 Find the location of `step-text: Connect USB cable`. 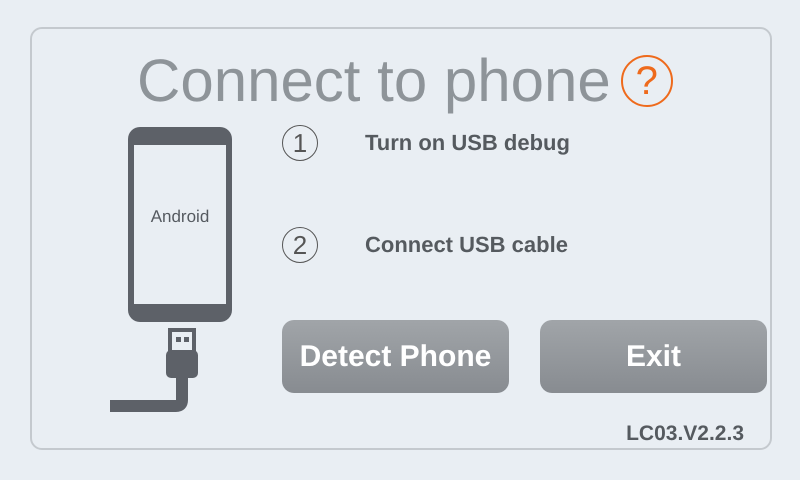

step-text: Connect USB cable is located at coordinates (466, 245).